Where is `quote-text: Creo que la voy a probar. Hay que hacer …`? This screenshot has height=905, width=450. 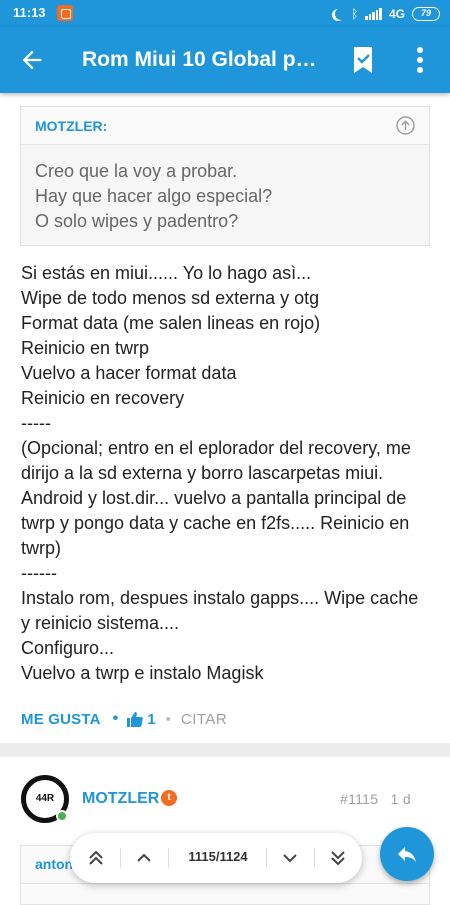
quote-text: Creo que la voy a probar. Hay que hacer … is located at coordinates (225, 189).